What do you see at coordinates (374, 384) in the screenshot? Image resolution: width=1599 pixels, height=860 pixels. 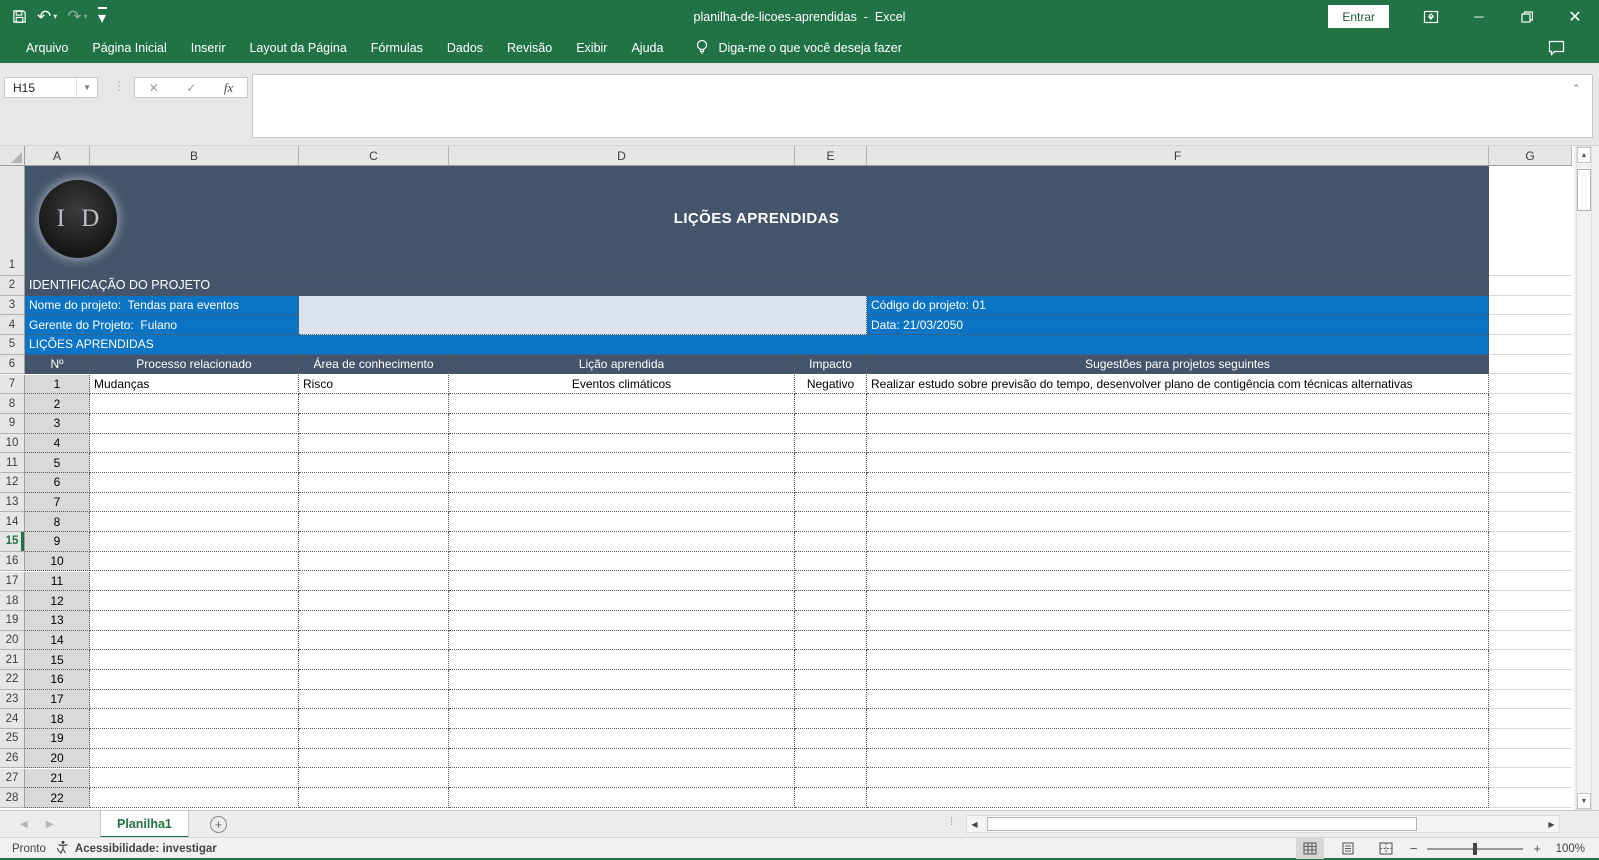 I see `cell-C7: Risco` at bounding box center [374, 384].